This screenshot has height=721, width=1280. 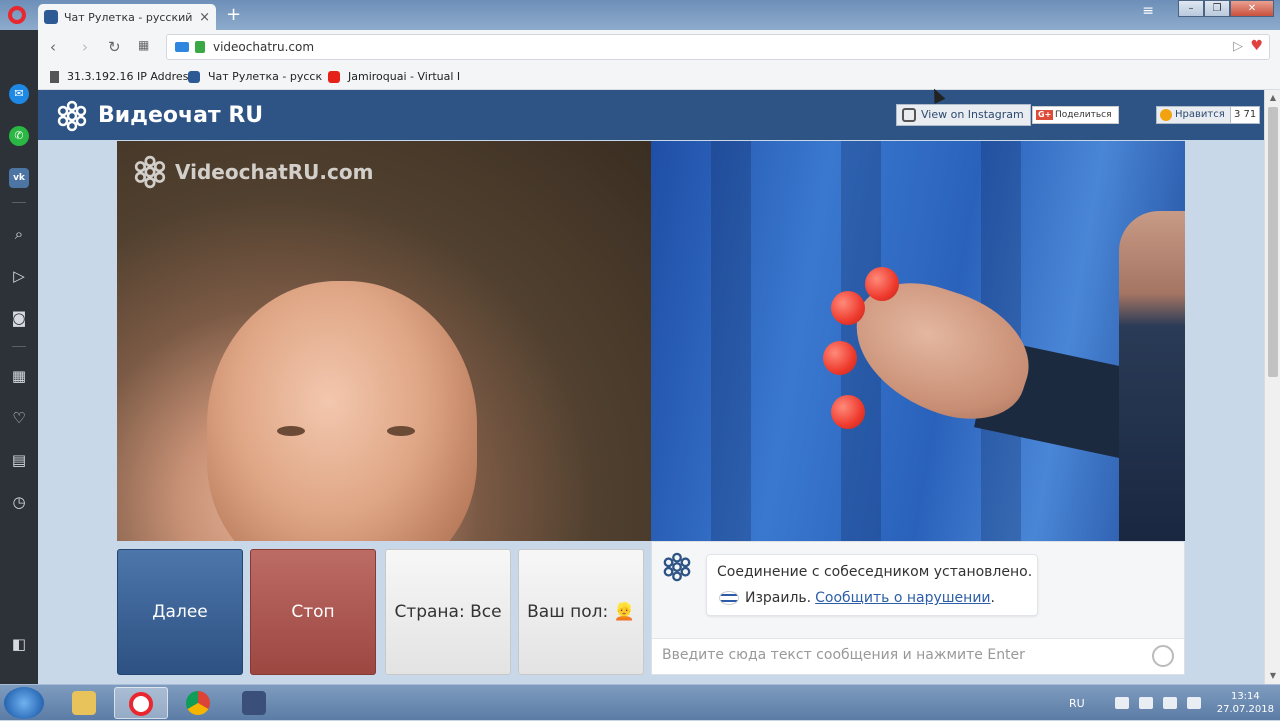 I want to click on taskbar-screen-recorder, so click(x=255, y=703).